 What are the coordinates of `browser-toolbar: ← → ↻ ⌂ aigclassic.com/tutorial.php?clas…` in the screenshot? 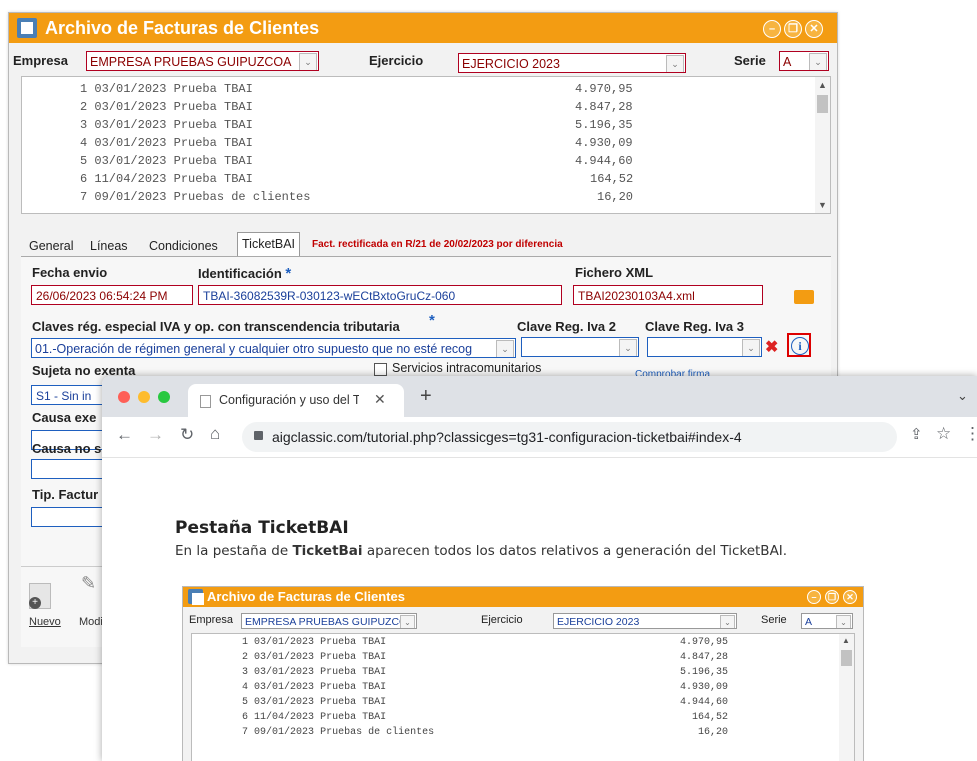 It's located at (539, 437).